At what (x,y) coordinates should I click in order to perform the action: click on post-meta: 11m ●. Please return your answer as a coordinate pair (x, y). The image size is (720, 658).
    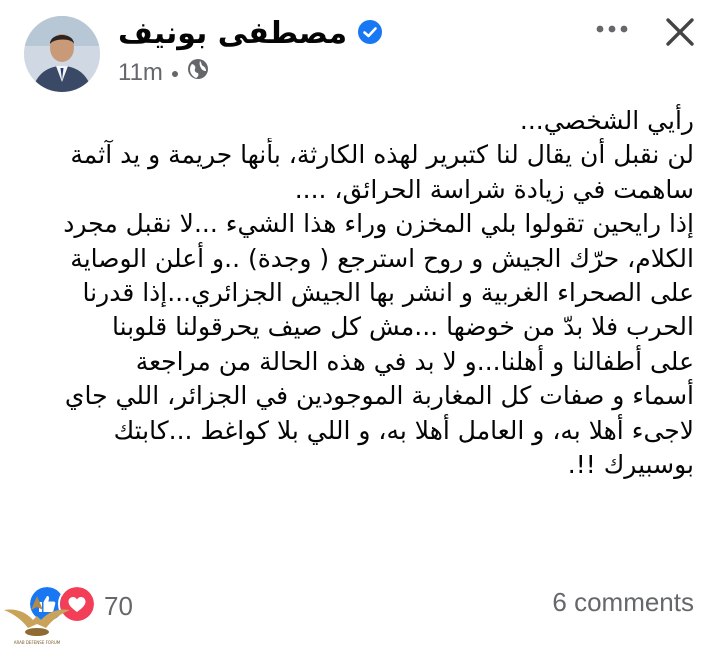
    Looking at the image, I should click on (163, 72).